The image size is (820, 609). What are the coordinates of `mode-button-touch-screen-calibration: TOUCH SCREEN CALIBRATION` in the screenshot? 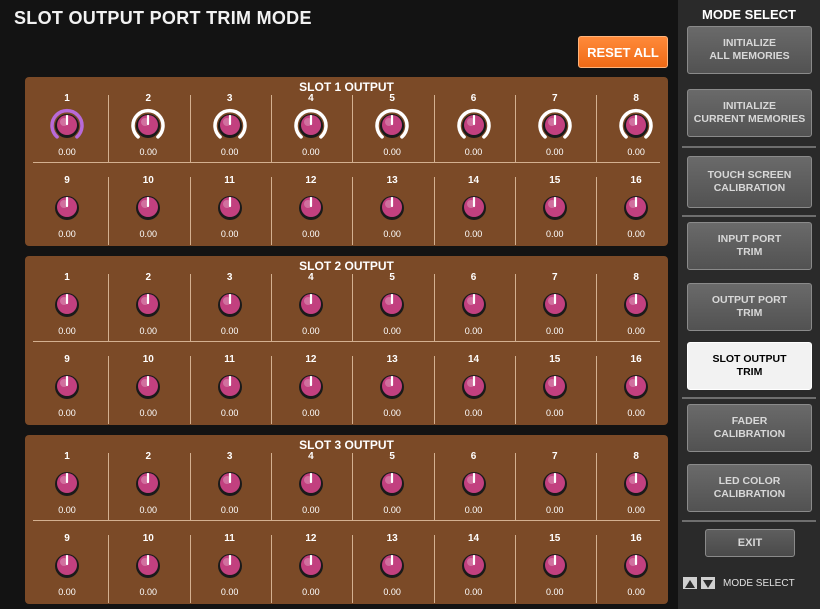 It's located at (749, 182).